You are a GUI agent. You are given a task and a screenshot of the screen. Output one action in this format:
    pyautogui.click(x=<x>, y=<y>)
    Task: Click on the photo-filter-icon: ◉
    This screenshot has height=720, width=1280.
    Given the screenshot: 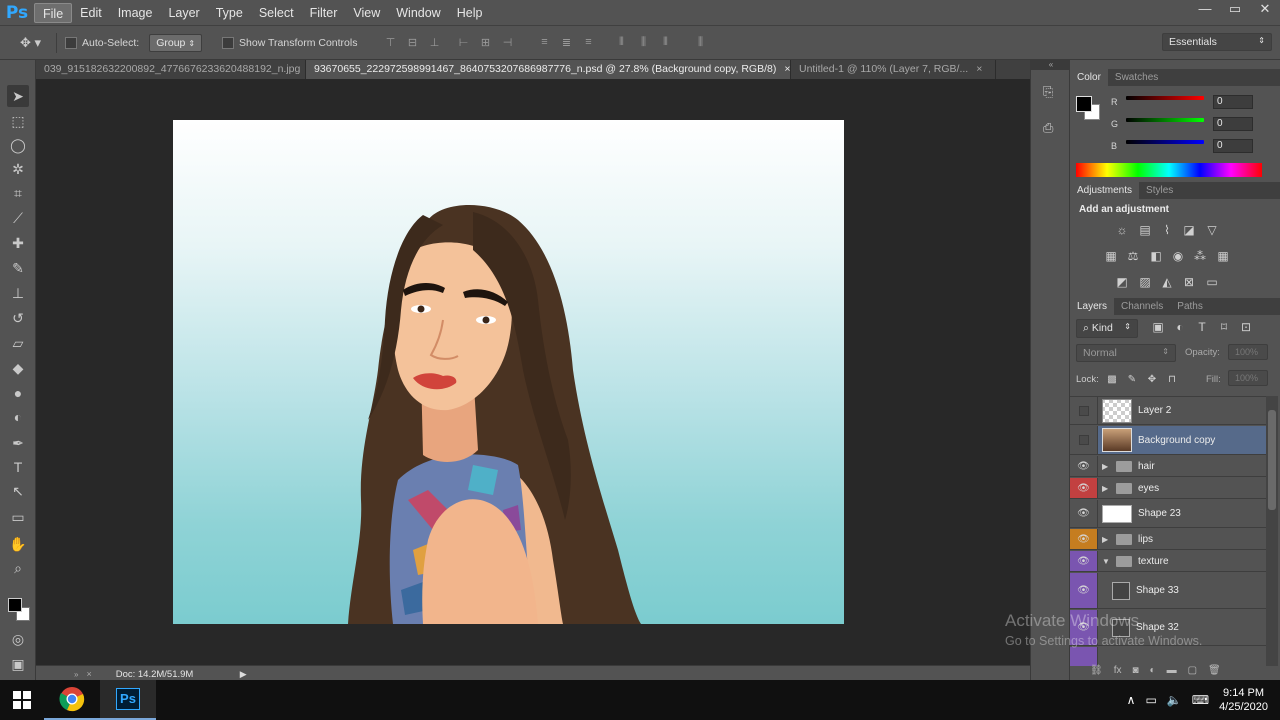 What is the action you would take?
    pyautogui.click(x=1178, y=256)
    